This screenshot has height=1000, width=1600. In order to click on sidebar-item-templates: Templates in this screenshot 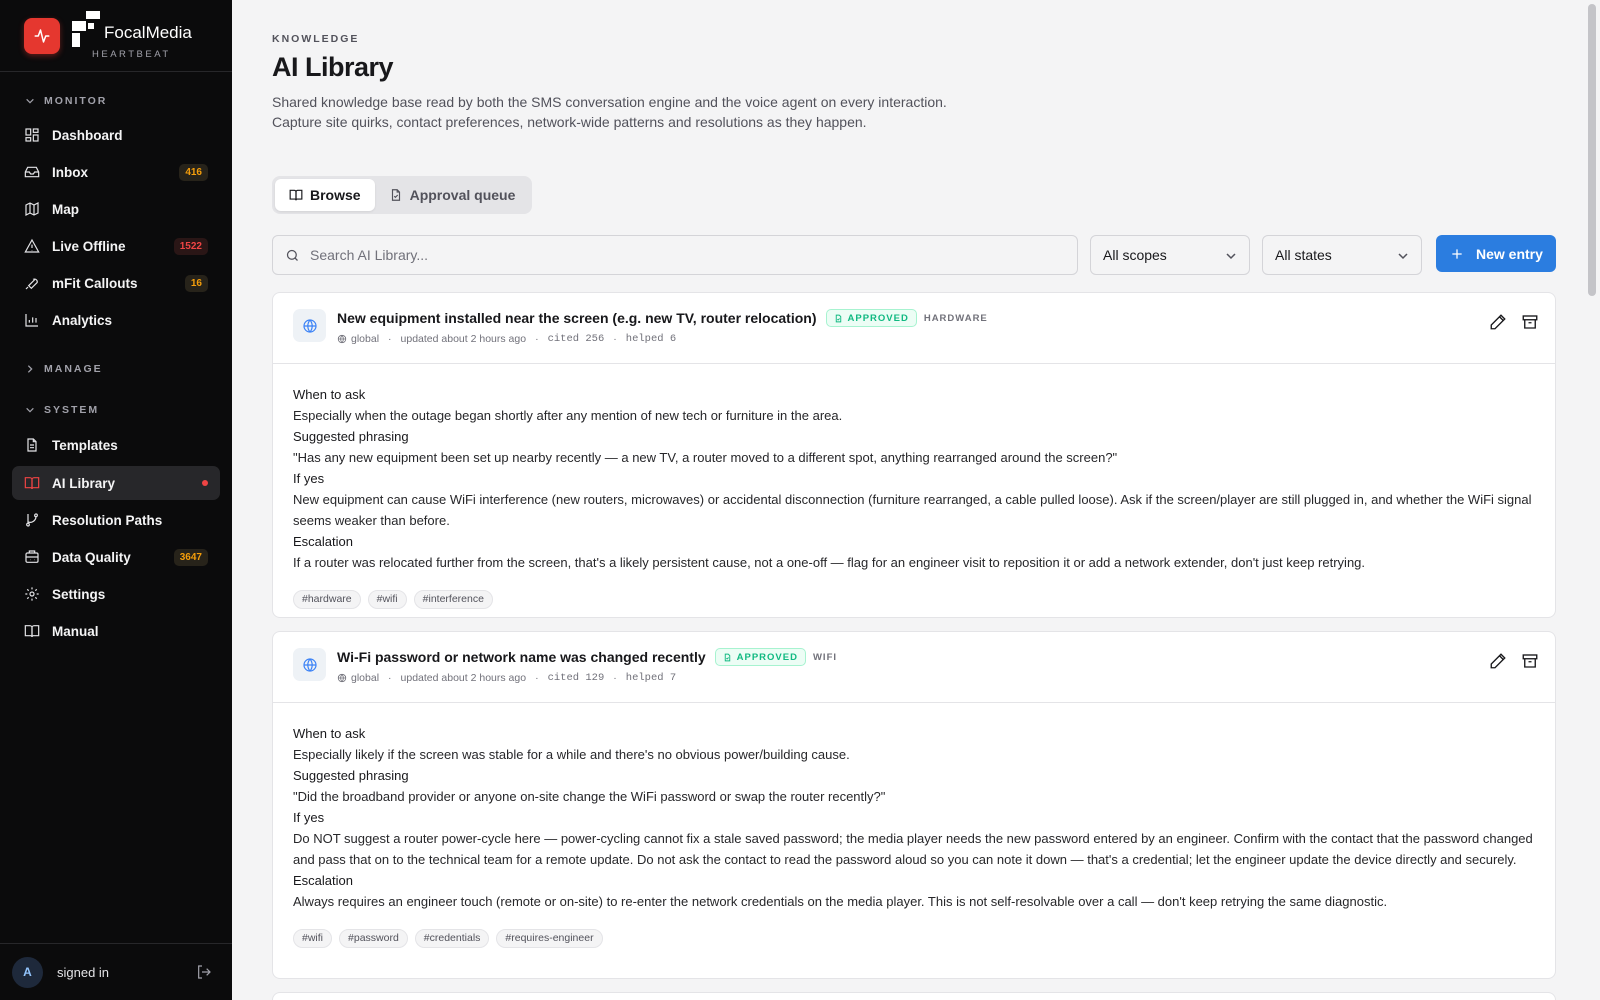, I will do `click(116, 445)`.